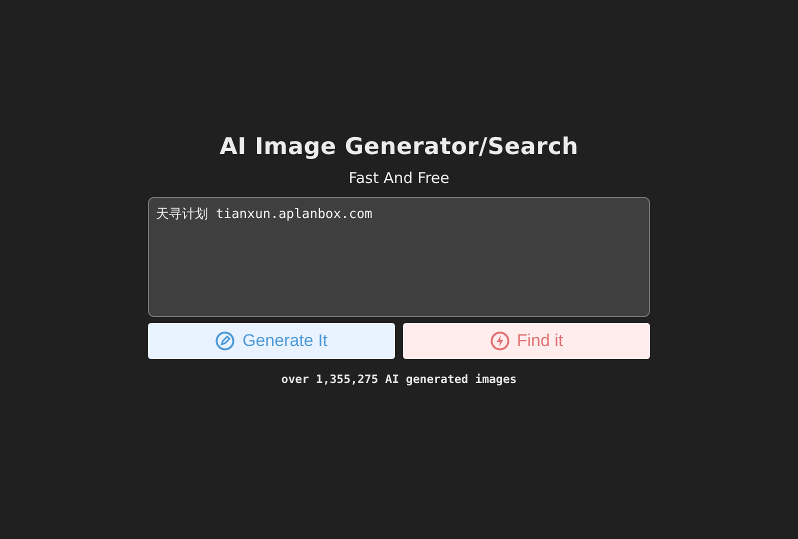 This screenshot has width=798, height=539. Describe the element at coordinates (399, 147) in the screenshot. I see `page-title: AI Image Generator/Search` at that location.